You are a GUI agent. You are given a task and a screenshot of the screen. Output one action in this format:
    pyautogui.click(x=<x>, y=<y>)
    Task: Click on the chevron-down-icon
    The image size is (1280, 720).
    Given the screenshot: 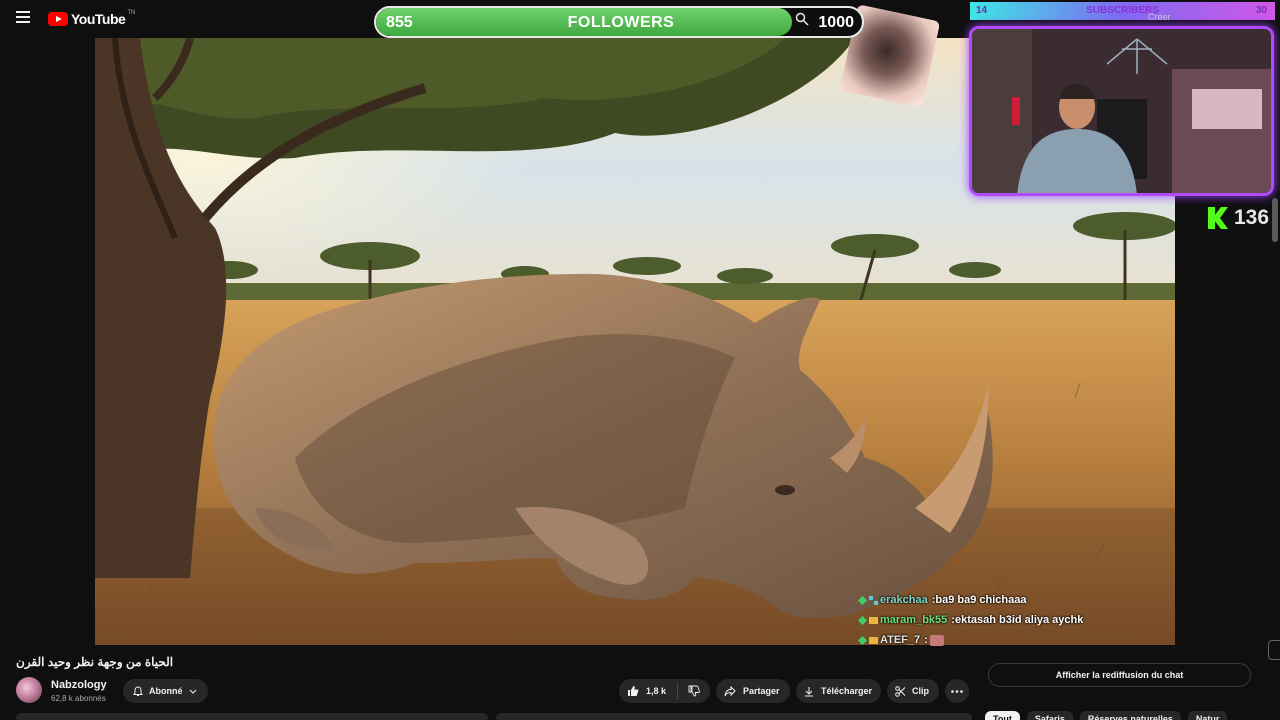 What is the action you would take?
    pyautogui.click(x=192, y=691)
    